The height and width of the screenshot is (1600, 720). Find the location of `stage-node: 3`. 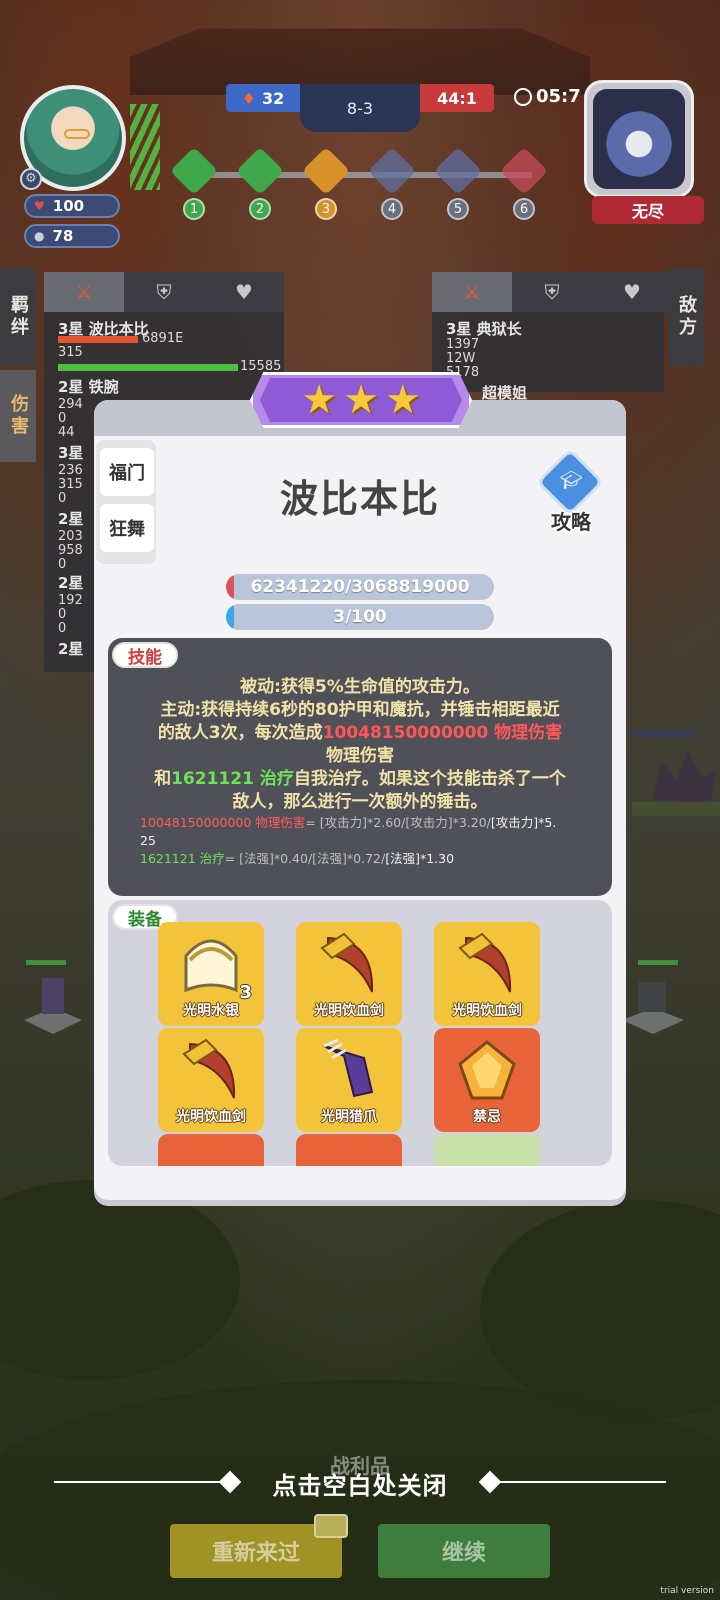

stage-node: 3 is located at coordinates (326, 183).